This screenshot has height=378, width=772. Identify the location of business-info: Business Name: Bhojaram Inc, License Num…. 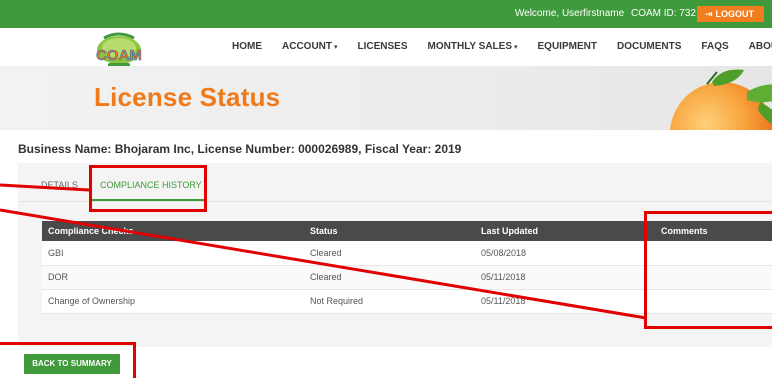
(240, 149).